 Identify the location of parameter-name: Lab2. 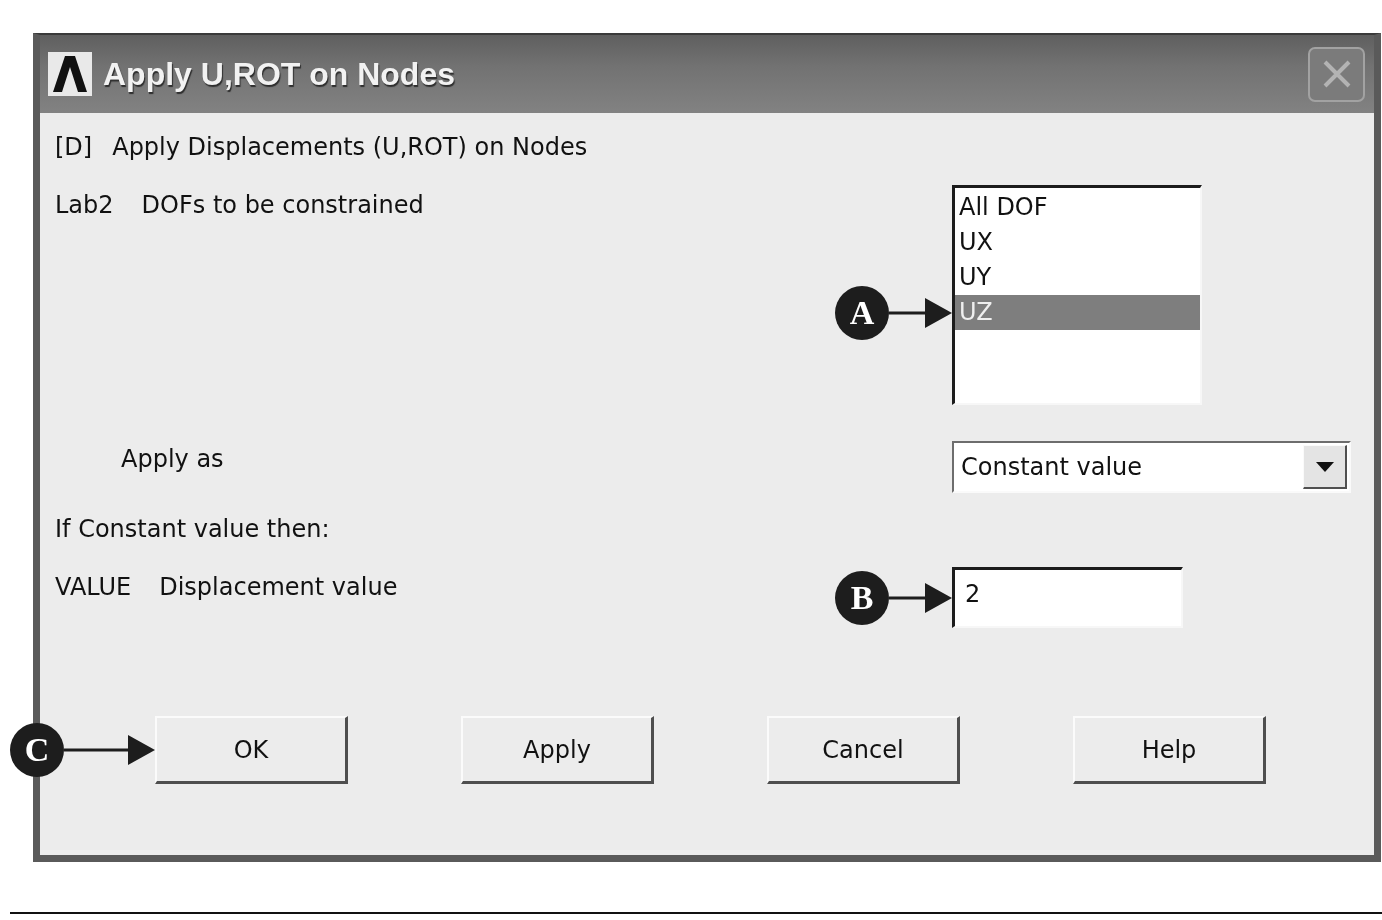
(84, 205).